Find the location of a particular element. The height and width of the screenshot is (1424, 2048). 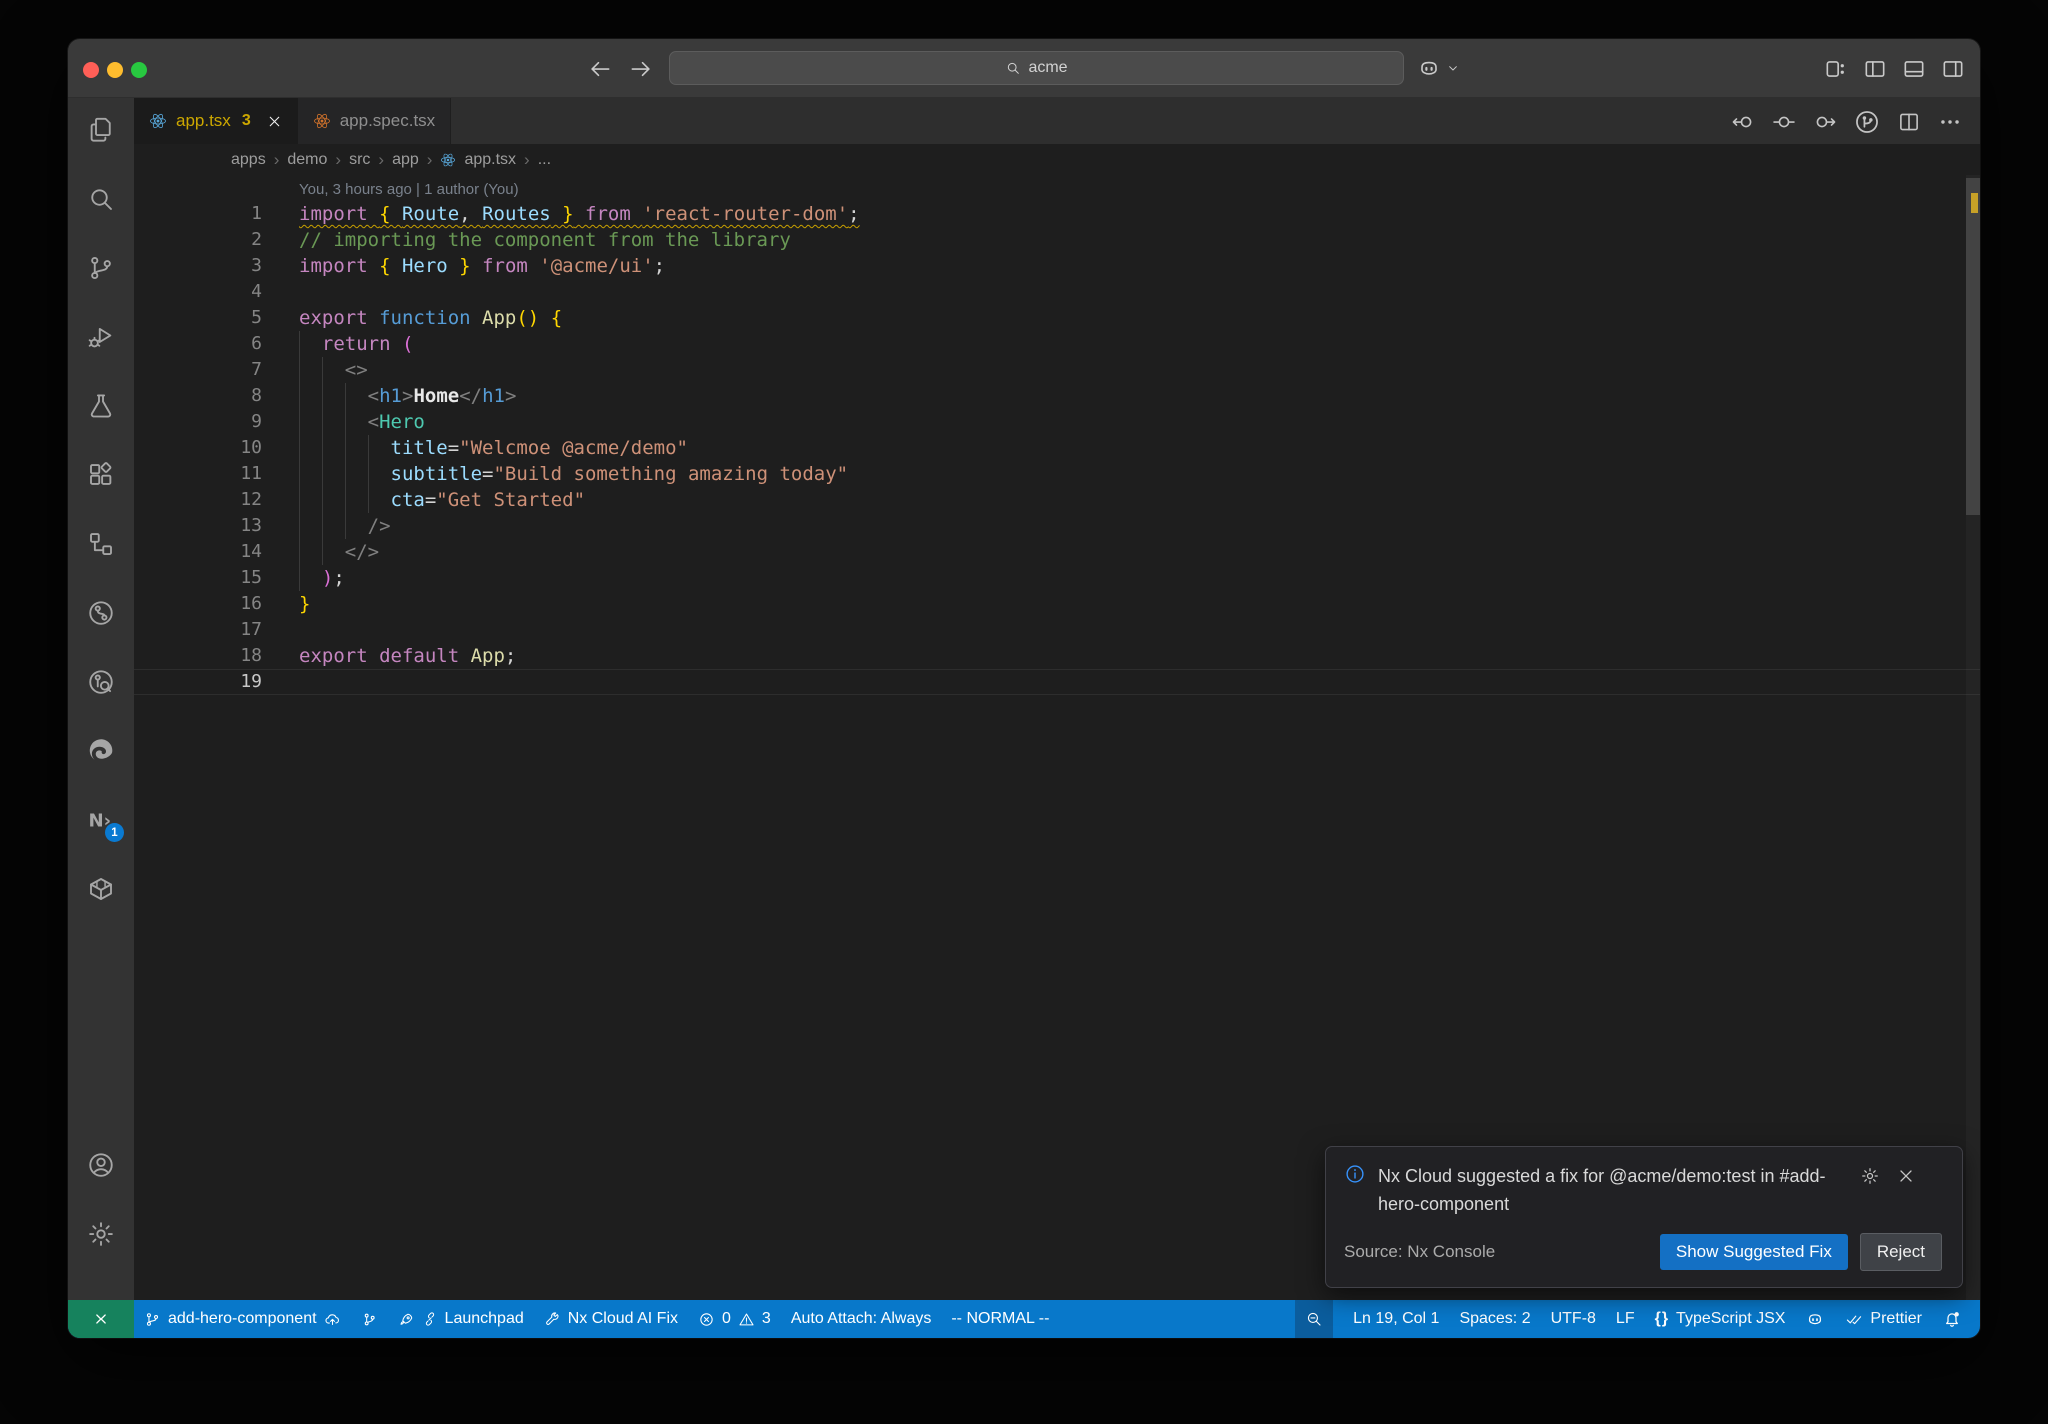

line-number: 16 is located at coordinates (251, 603).